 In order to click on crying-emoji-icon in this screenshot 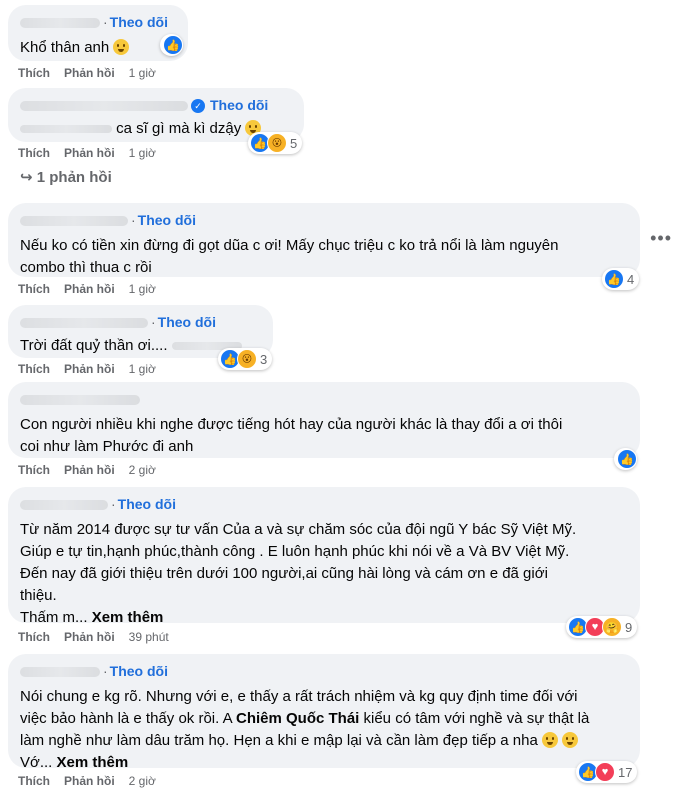, I will do `click(121, 47)`.